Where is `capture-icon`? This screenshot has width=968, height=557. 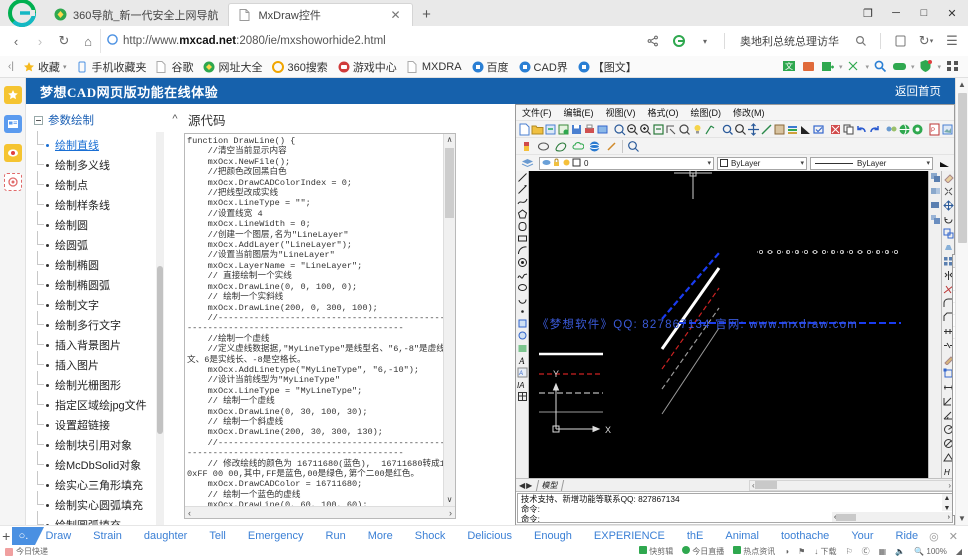 capture-icon is located at coordinates (808, 66).